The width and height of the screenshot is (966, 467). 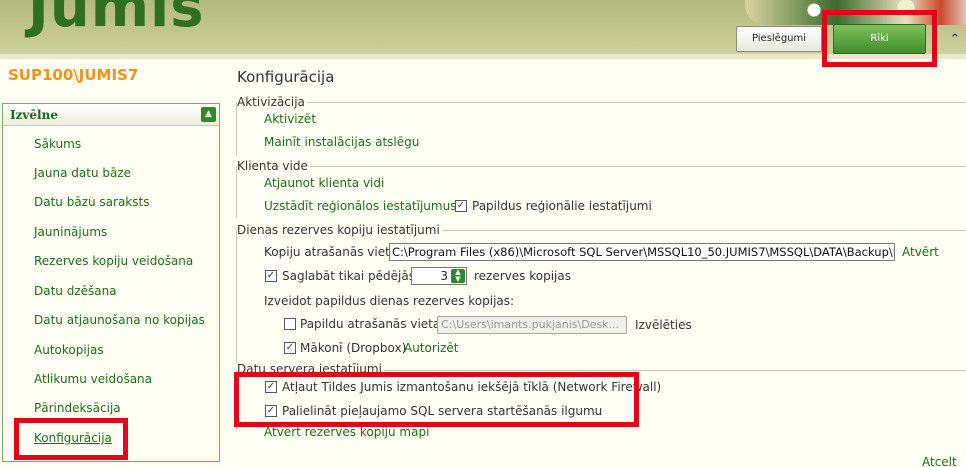 What do you see at coordinates (341, 142) in the screenshot?
I see `change-key-link: Mainīt instalācijas atslēgu` at bounding box center [341, 142].